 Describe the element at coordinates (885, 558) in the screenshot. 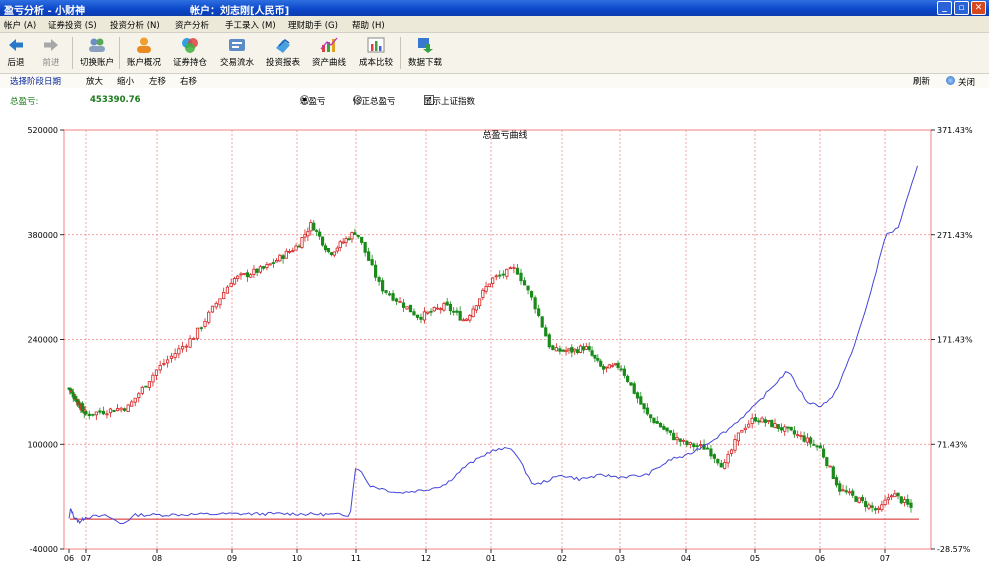

I see `x-tick-label: 07` at that location.